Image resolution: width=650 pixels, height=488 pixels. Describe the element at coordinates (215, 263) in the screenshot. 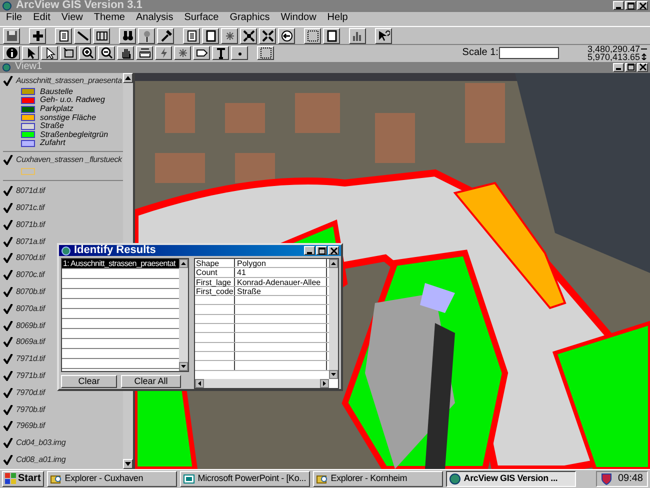

I see `table-cell: Shape` at that location.